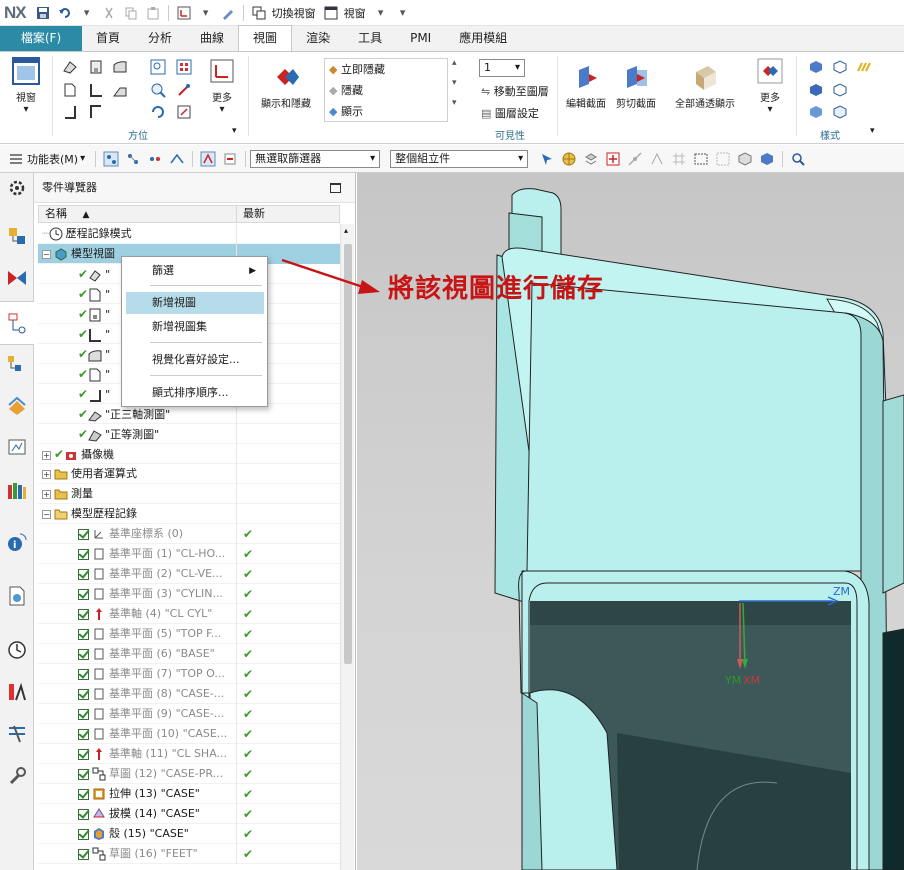 The height and width of the screenshot is (870, 904). What do you see at coordinates (189, 234) in the screenshot?
I see `tree-node-history-mode: ┈ 歷程記錄模式` at bounding box center [189, 234].